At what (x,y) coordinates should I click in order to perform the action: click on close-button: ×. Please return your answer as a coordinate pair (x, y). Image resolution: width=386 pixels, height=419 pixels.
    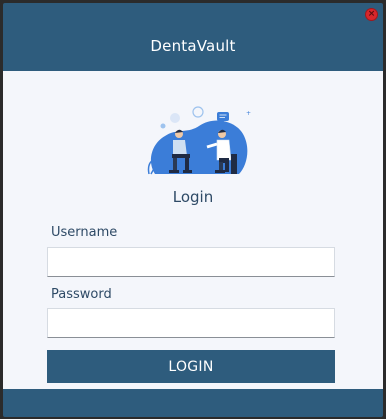
    Looking at the image, I should click on (371, 14).